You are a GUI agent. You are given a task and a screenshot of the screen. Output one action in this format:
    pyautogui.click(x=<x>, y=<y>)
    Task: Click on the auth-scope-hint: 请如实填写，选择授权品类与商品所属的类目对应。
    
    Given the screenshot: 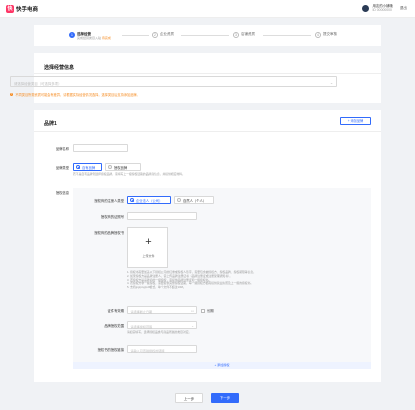 What is the action you would take?
    pyautogui.click(x=159, y=332)
    